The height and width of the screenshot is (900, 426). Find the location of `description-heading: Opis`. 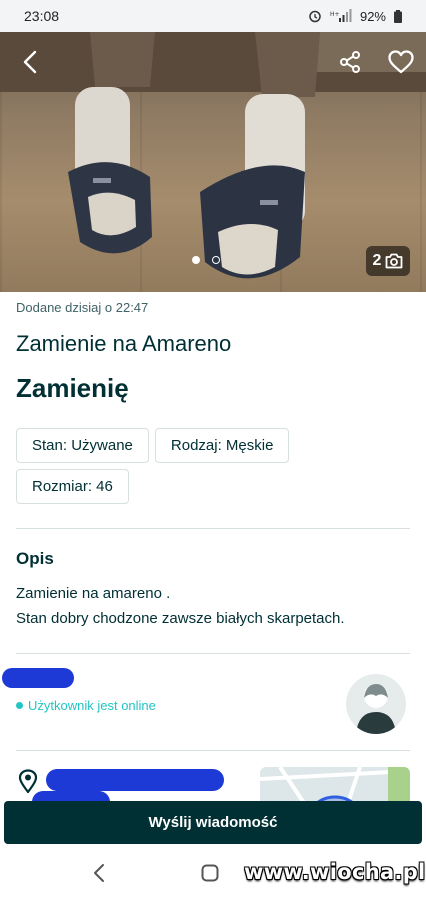

description-heading: Opis is located at coordinates (35, 558).